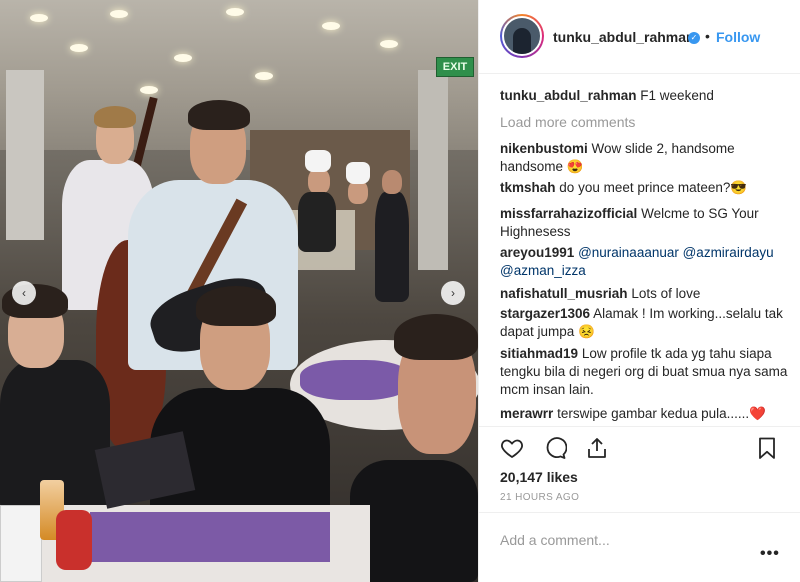 This screenshot has width=800, height=582. I want to click on comment-username: sitiahmad19, so click(539, 353).